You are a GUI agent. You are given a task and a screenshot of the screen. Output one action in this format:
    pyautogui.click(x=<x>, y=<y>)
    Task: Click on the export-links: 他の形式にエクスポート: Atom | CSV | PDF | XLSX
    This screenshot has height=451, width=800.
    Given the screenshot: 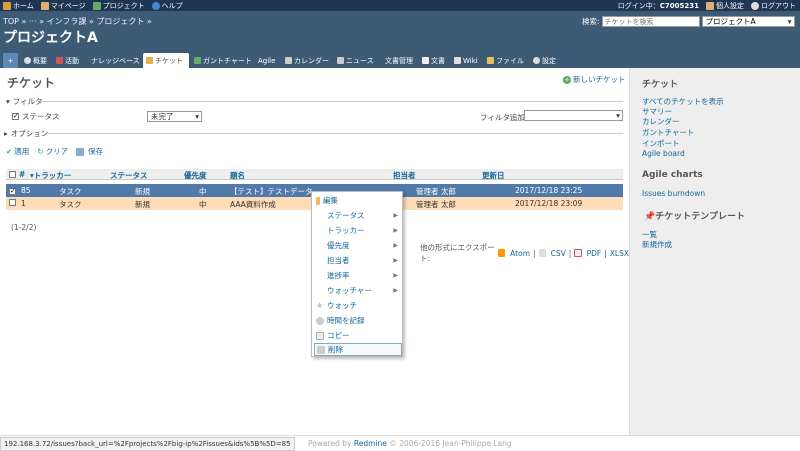 What is the action you would take?
    pyautogui.click(x=524, y=253)
    